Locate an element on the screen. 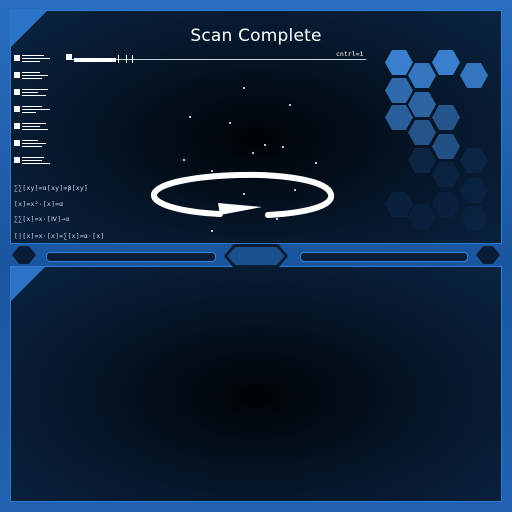  scan-slider-handle is located at coordinates (69, 57).